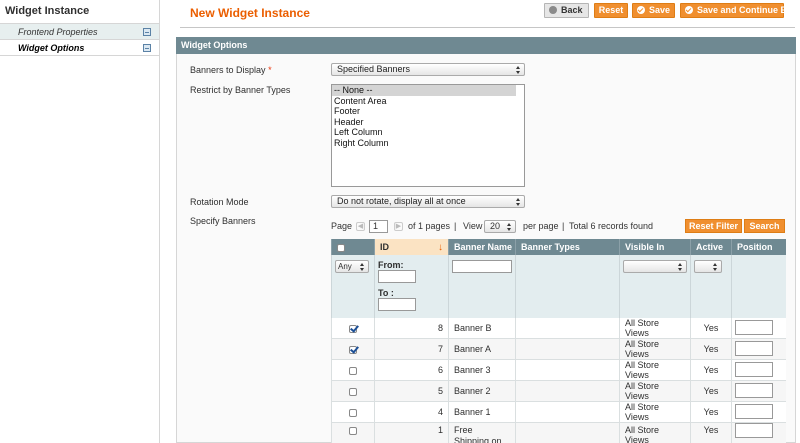 Image resolution: width=800 pixels, height=443 pixels. Describe the element at coordinates (391, 265) in the screenshot. I see `from-label: From:` at that location.